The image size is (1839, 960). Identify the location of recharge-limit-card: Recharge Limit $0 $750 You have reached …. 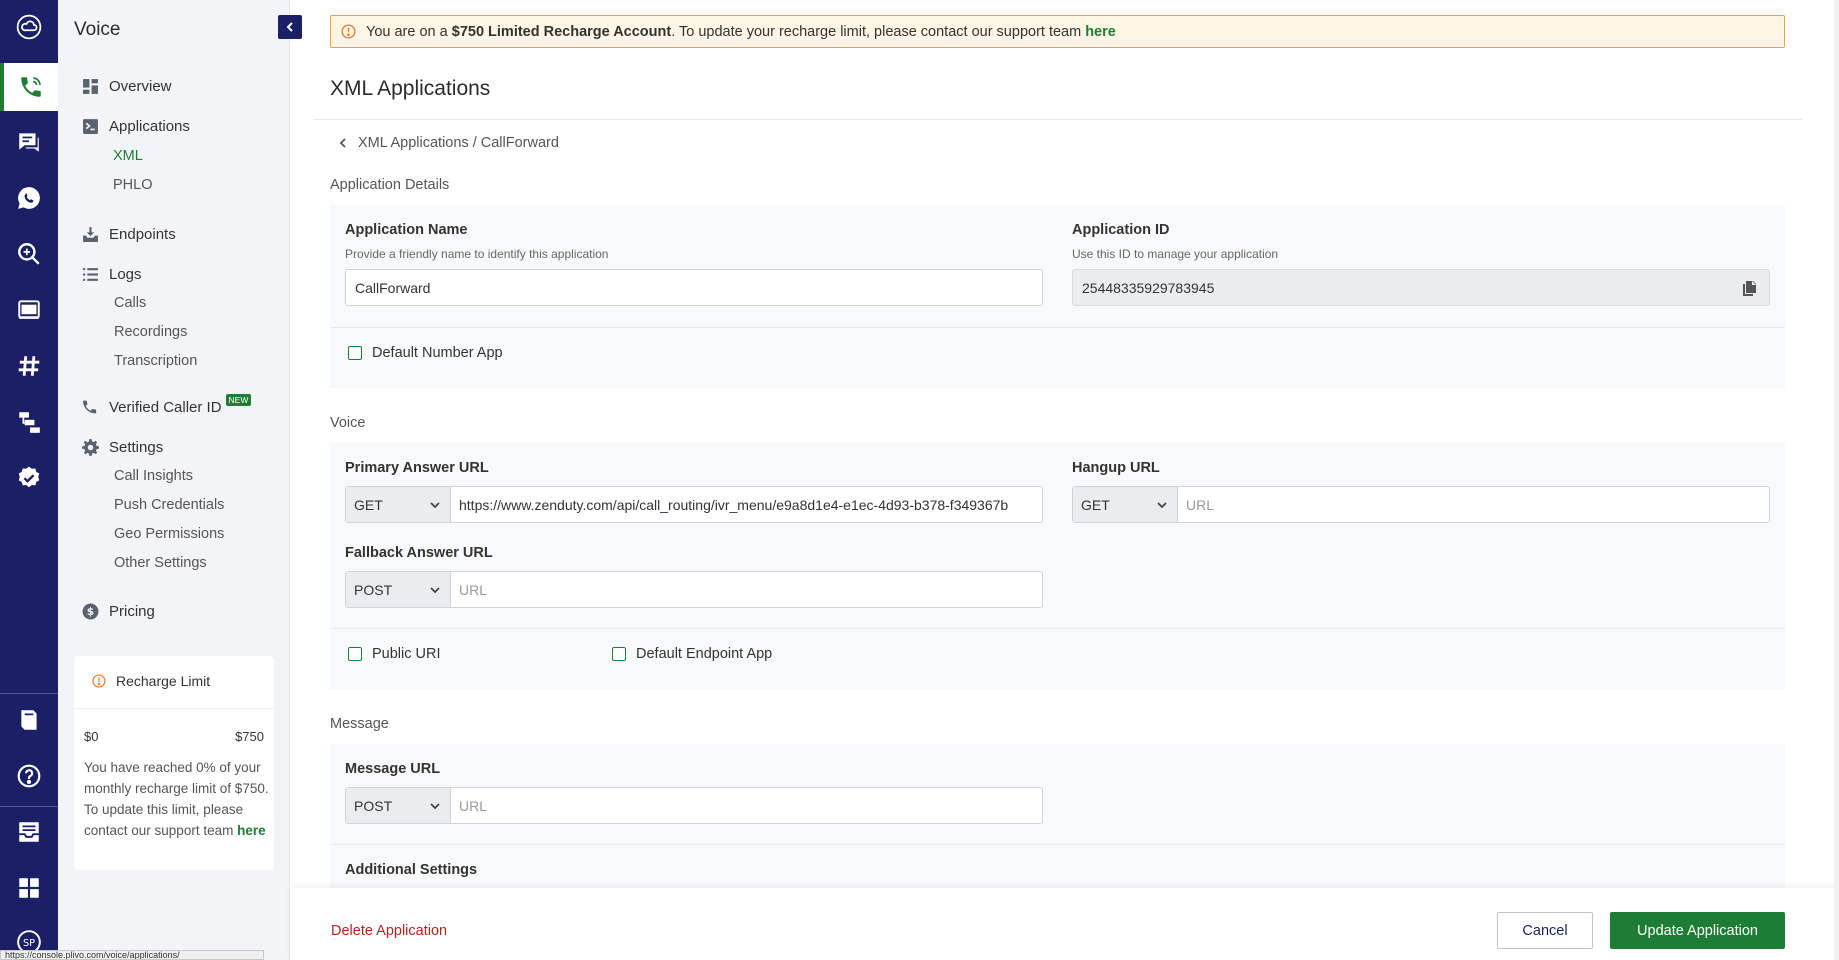
(174, 763).